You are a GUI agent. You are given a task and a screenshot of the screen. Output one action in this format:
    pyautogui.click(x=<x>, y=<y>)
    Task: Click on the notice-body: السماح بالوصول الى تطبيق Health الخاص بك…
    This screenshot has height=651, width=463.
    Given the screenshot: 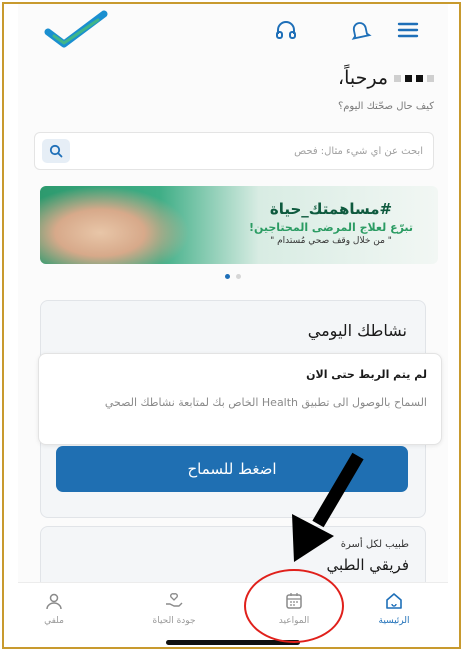 What is the action you would take?
    pyautogui.click(x=265, y=402)
    